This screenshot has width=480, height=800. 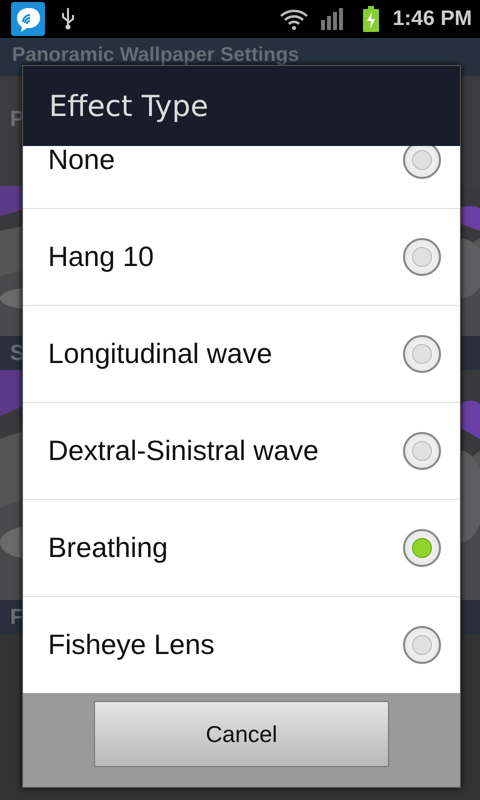 I want to click on usb-icon, so click(x=68, y=19).